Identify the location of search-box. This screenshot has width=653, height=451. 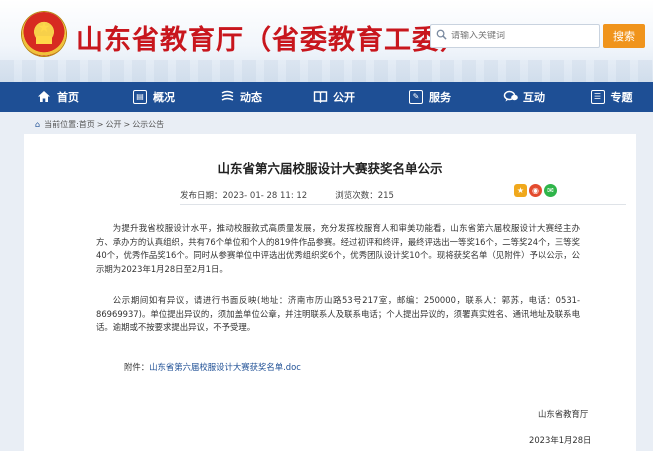
(515, 36).